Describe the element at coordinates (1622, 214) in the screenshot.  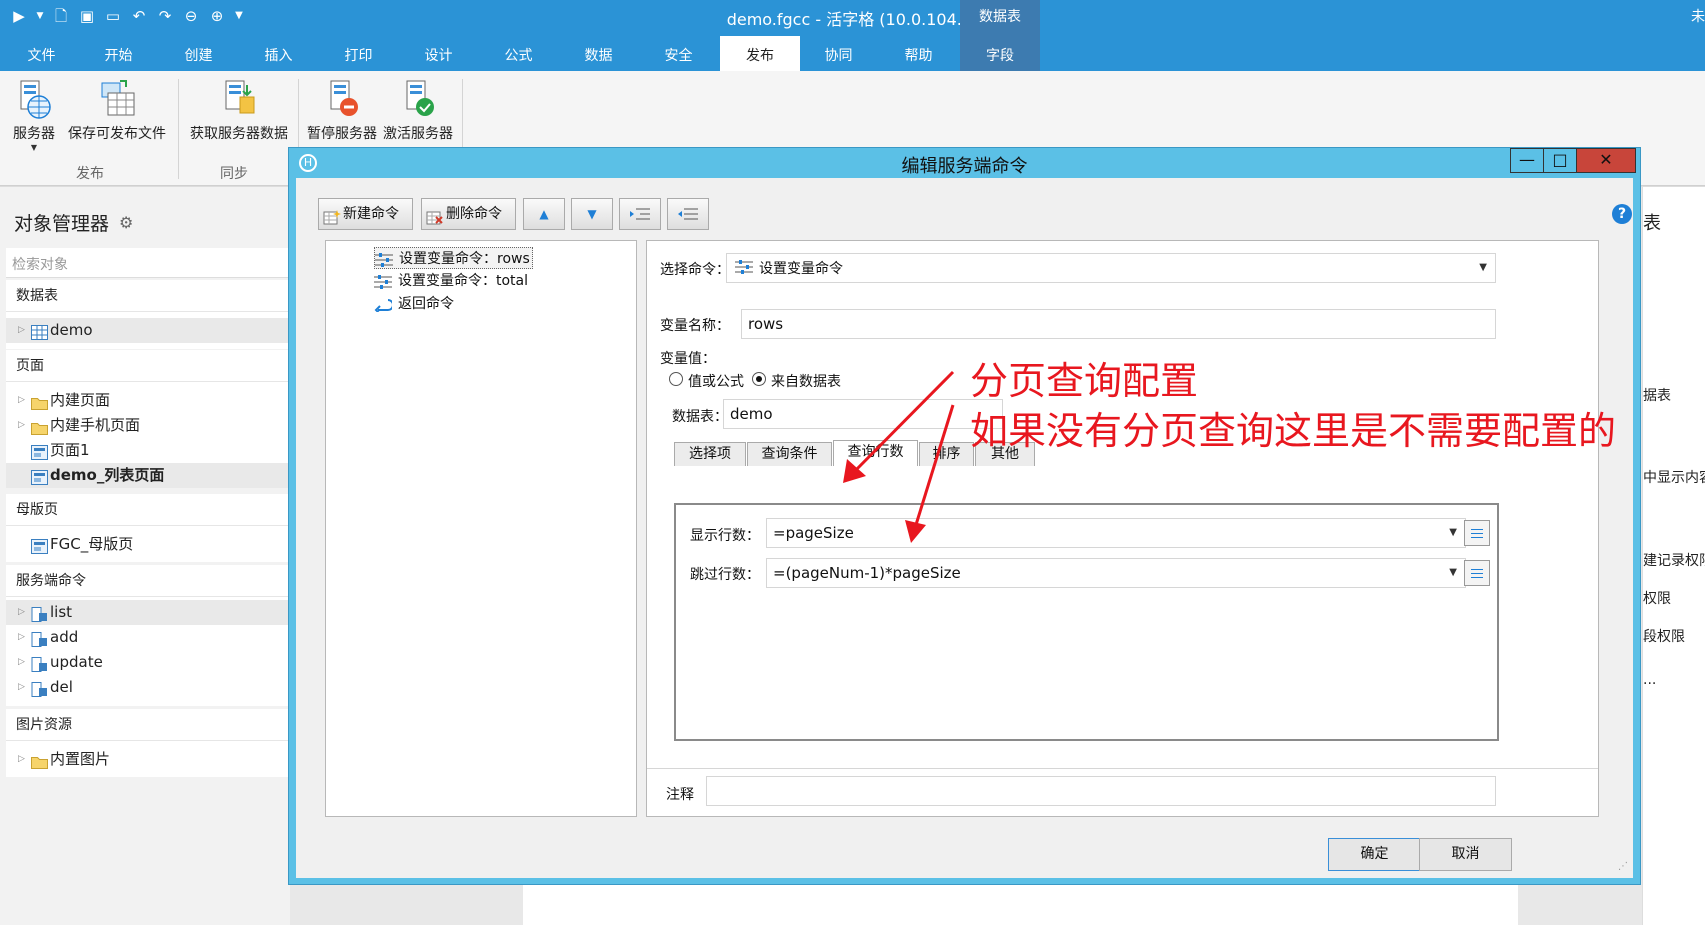
I see `help-icon: ?` at that location.